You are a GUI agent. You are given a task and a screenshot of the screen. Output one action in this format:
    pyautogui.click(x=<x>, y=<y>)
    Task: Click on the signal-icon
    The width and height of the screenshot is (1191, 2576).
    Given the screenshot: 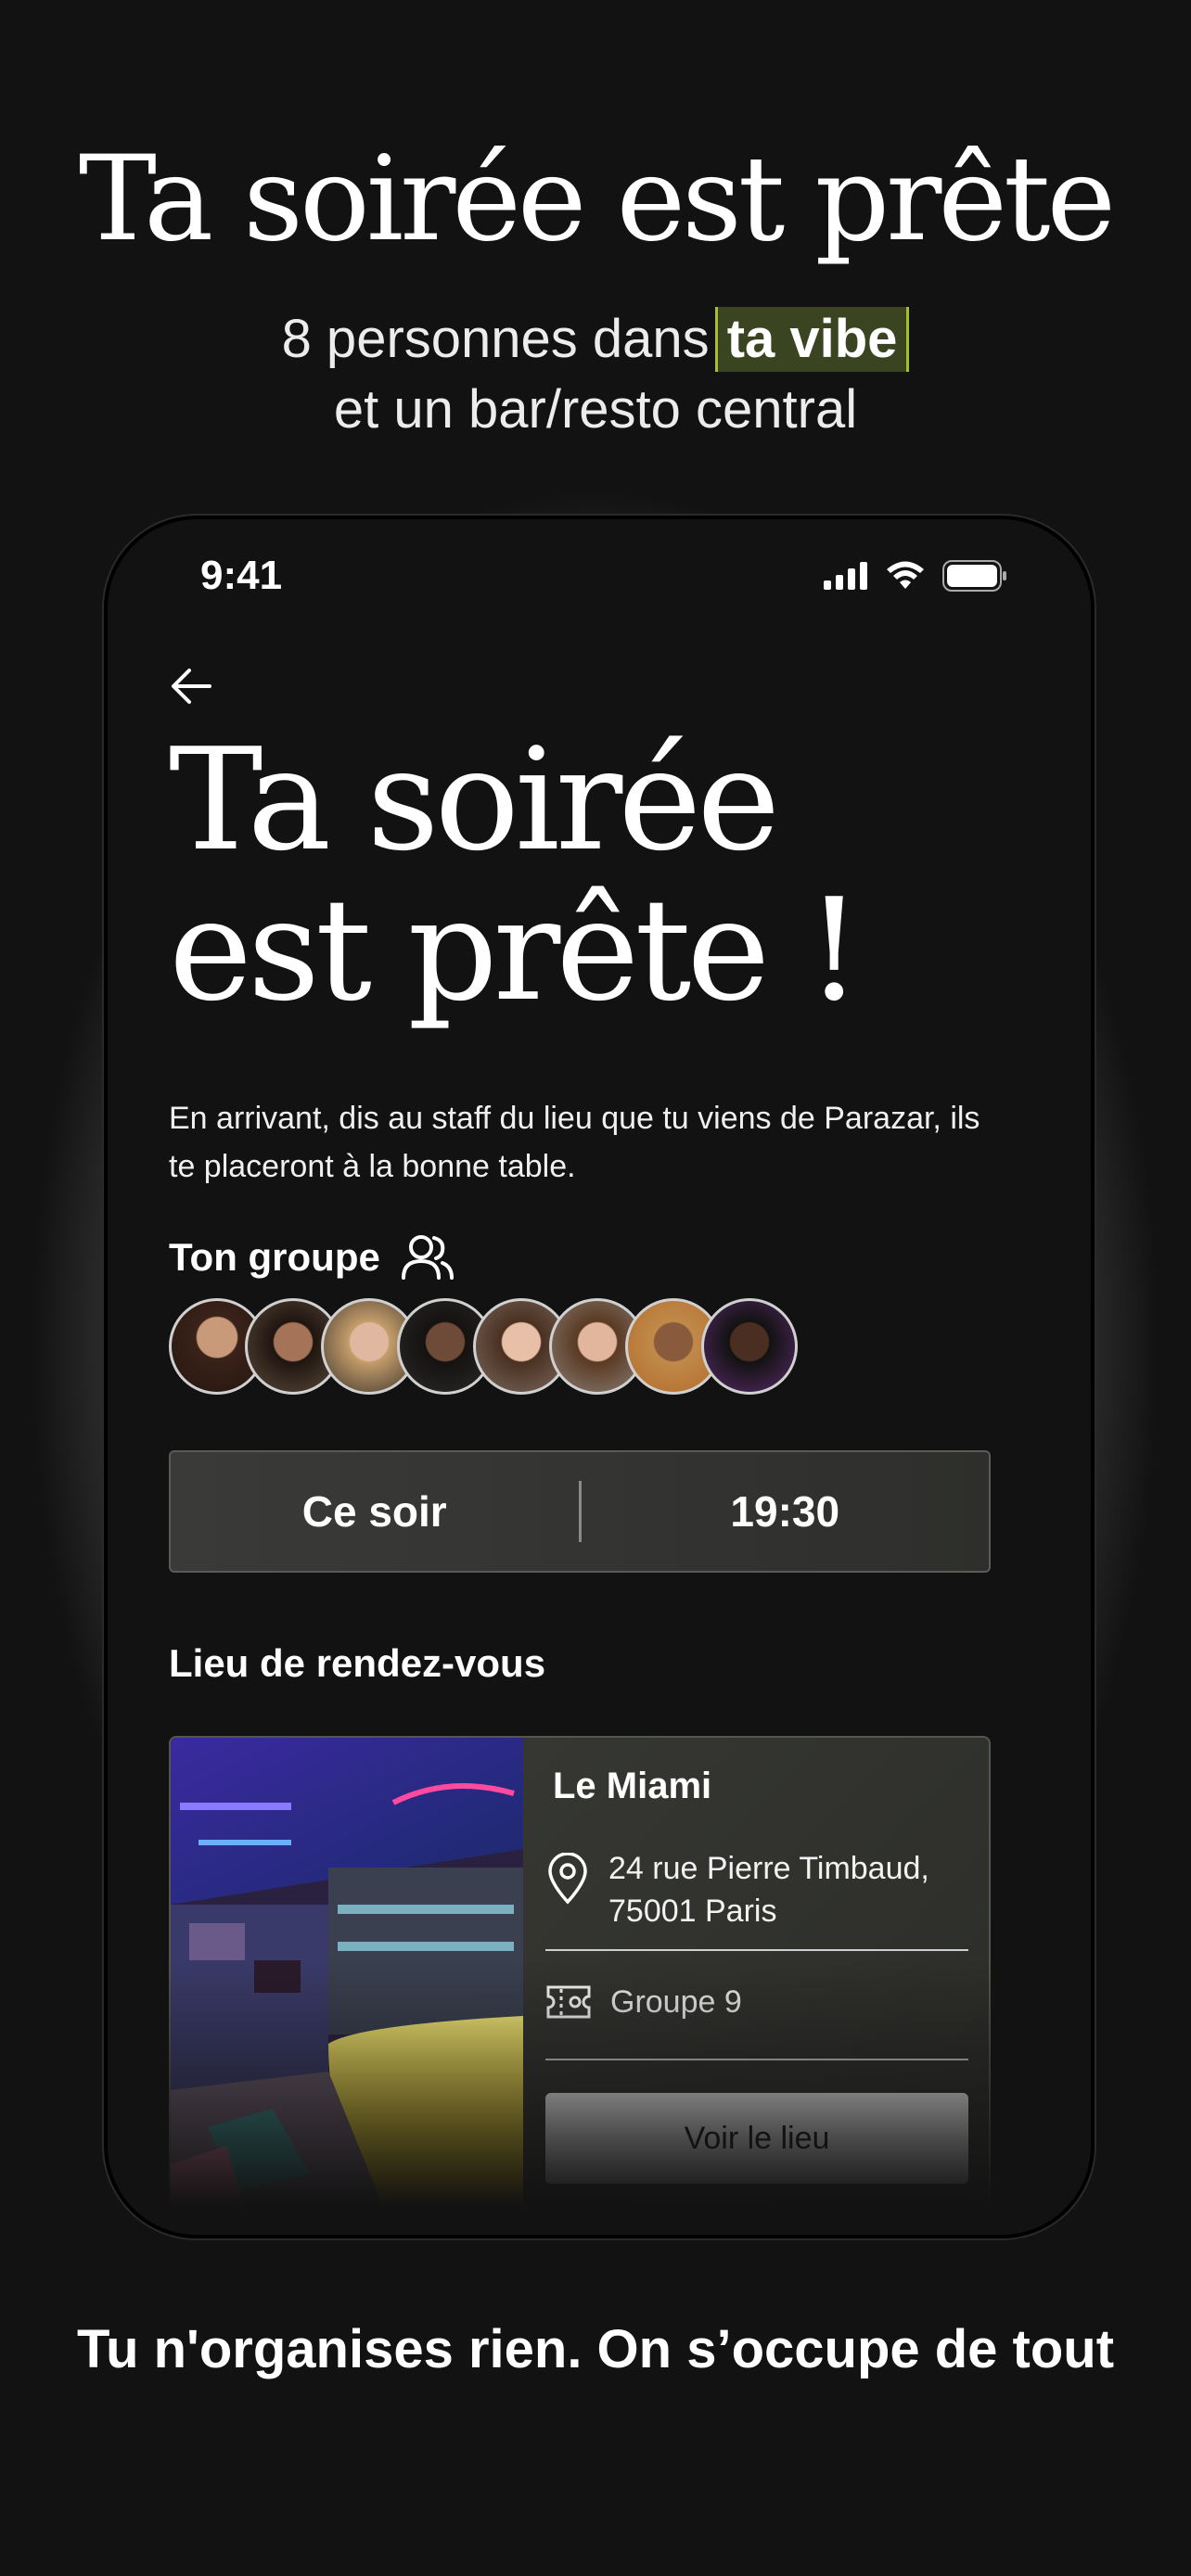 What is the action you would take?
    pyautogui.click(x=845, y=576)
    